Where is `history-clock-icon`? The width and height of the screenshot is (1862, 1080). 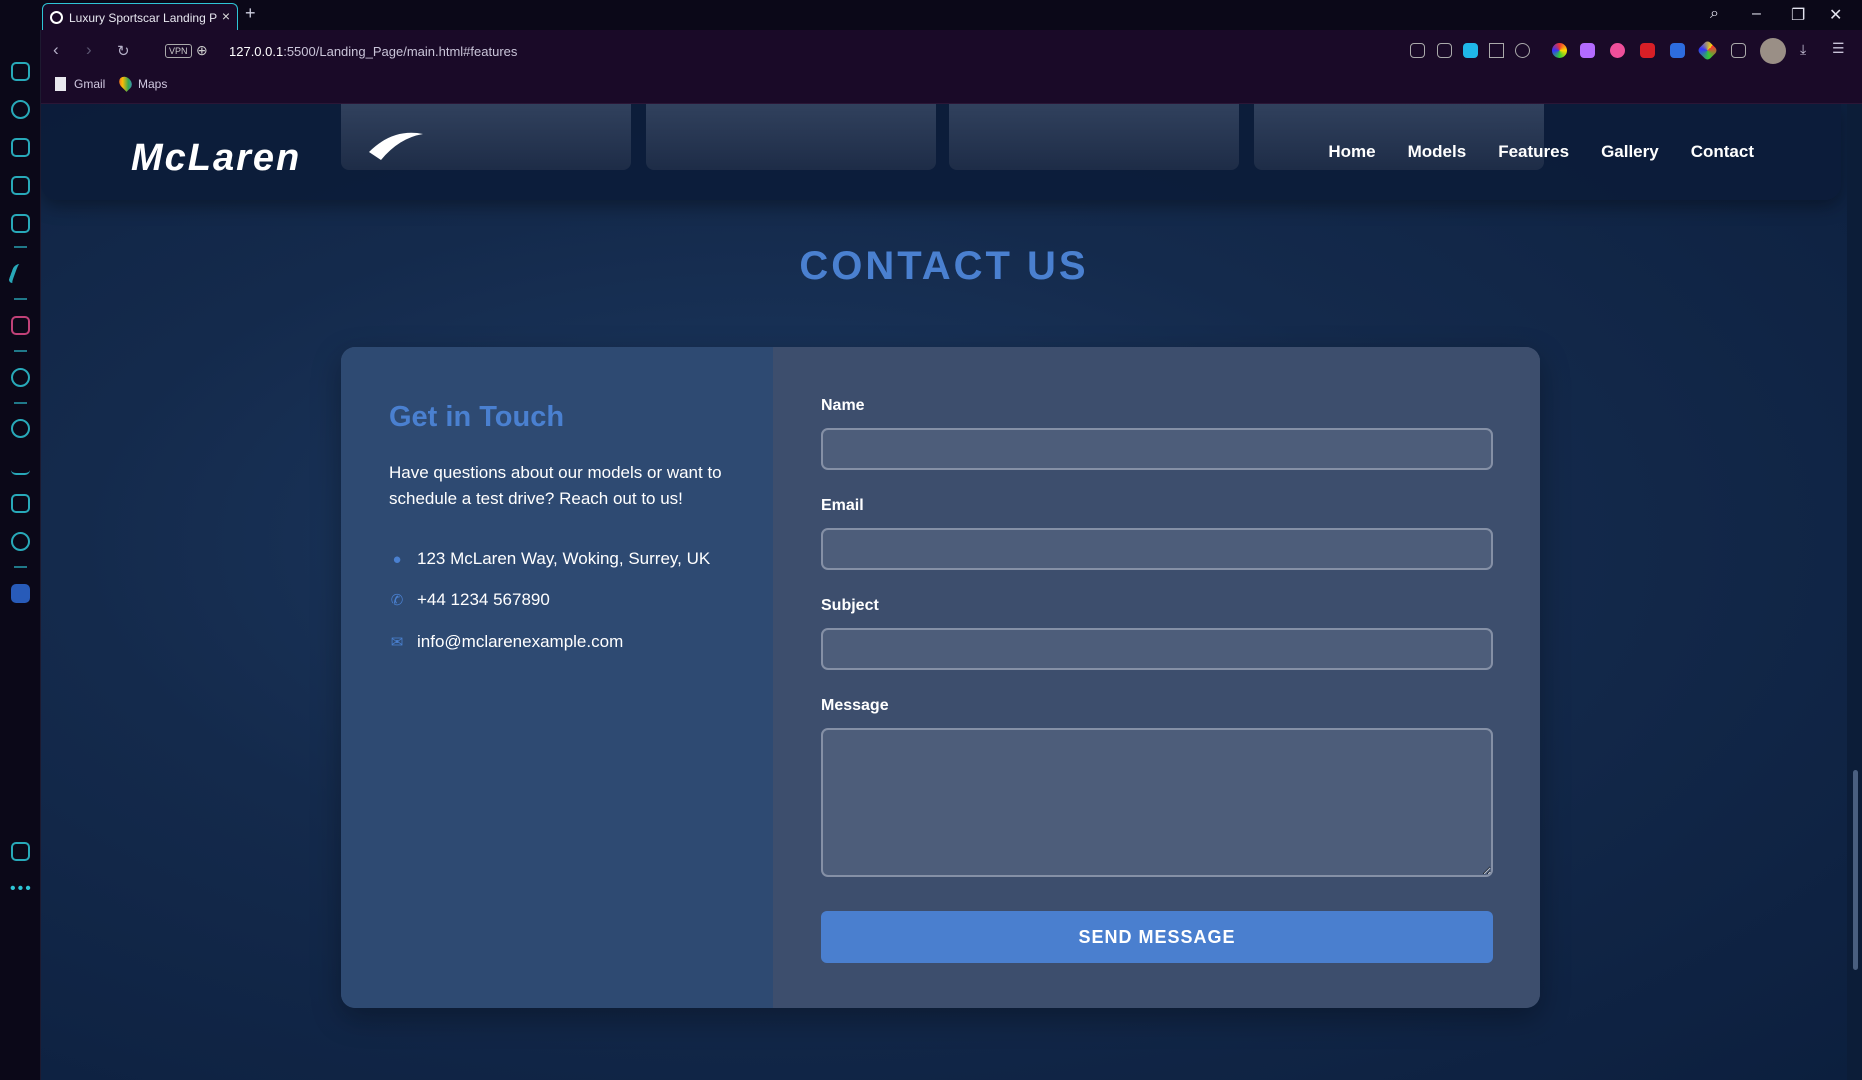 history-clock-icon is located at coordinates (20, 428).